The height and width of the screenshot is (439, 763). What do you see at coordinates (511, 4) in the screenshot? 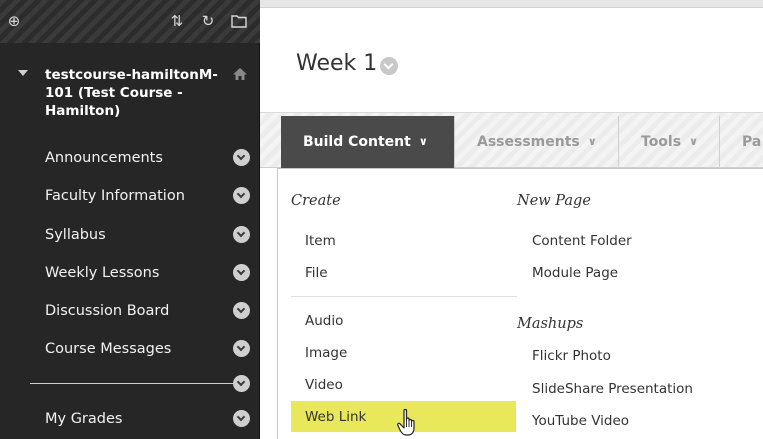
I see `top-strip` at bounding box center [511, 4].